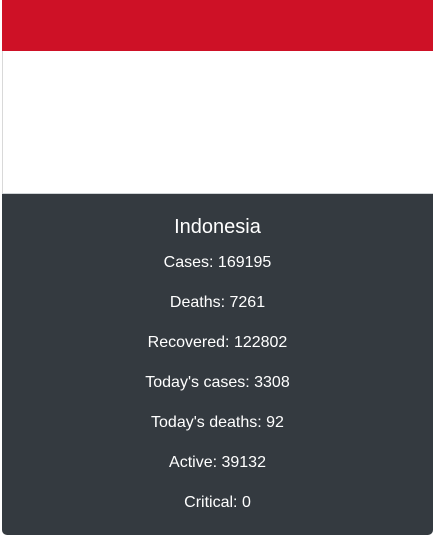  What do you see at coordinates (217, 25) in the screenshot?
I see `flag-red-band` at bounding box center [217, 25].